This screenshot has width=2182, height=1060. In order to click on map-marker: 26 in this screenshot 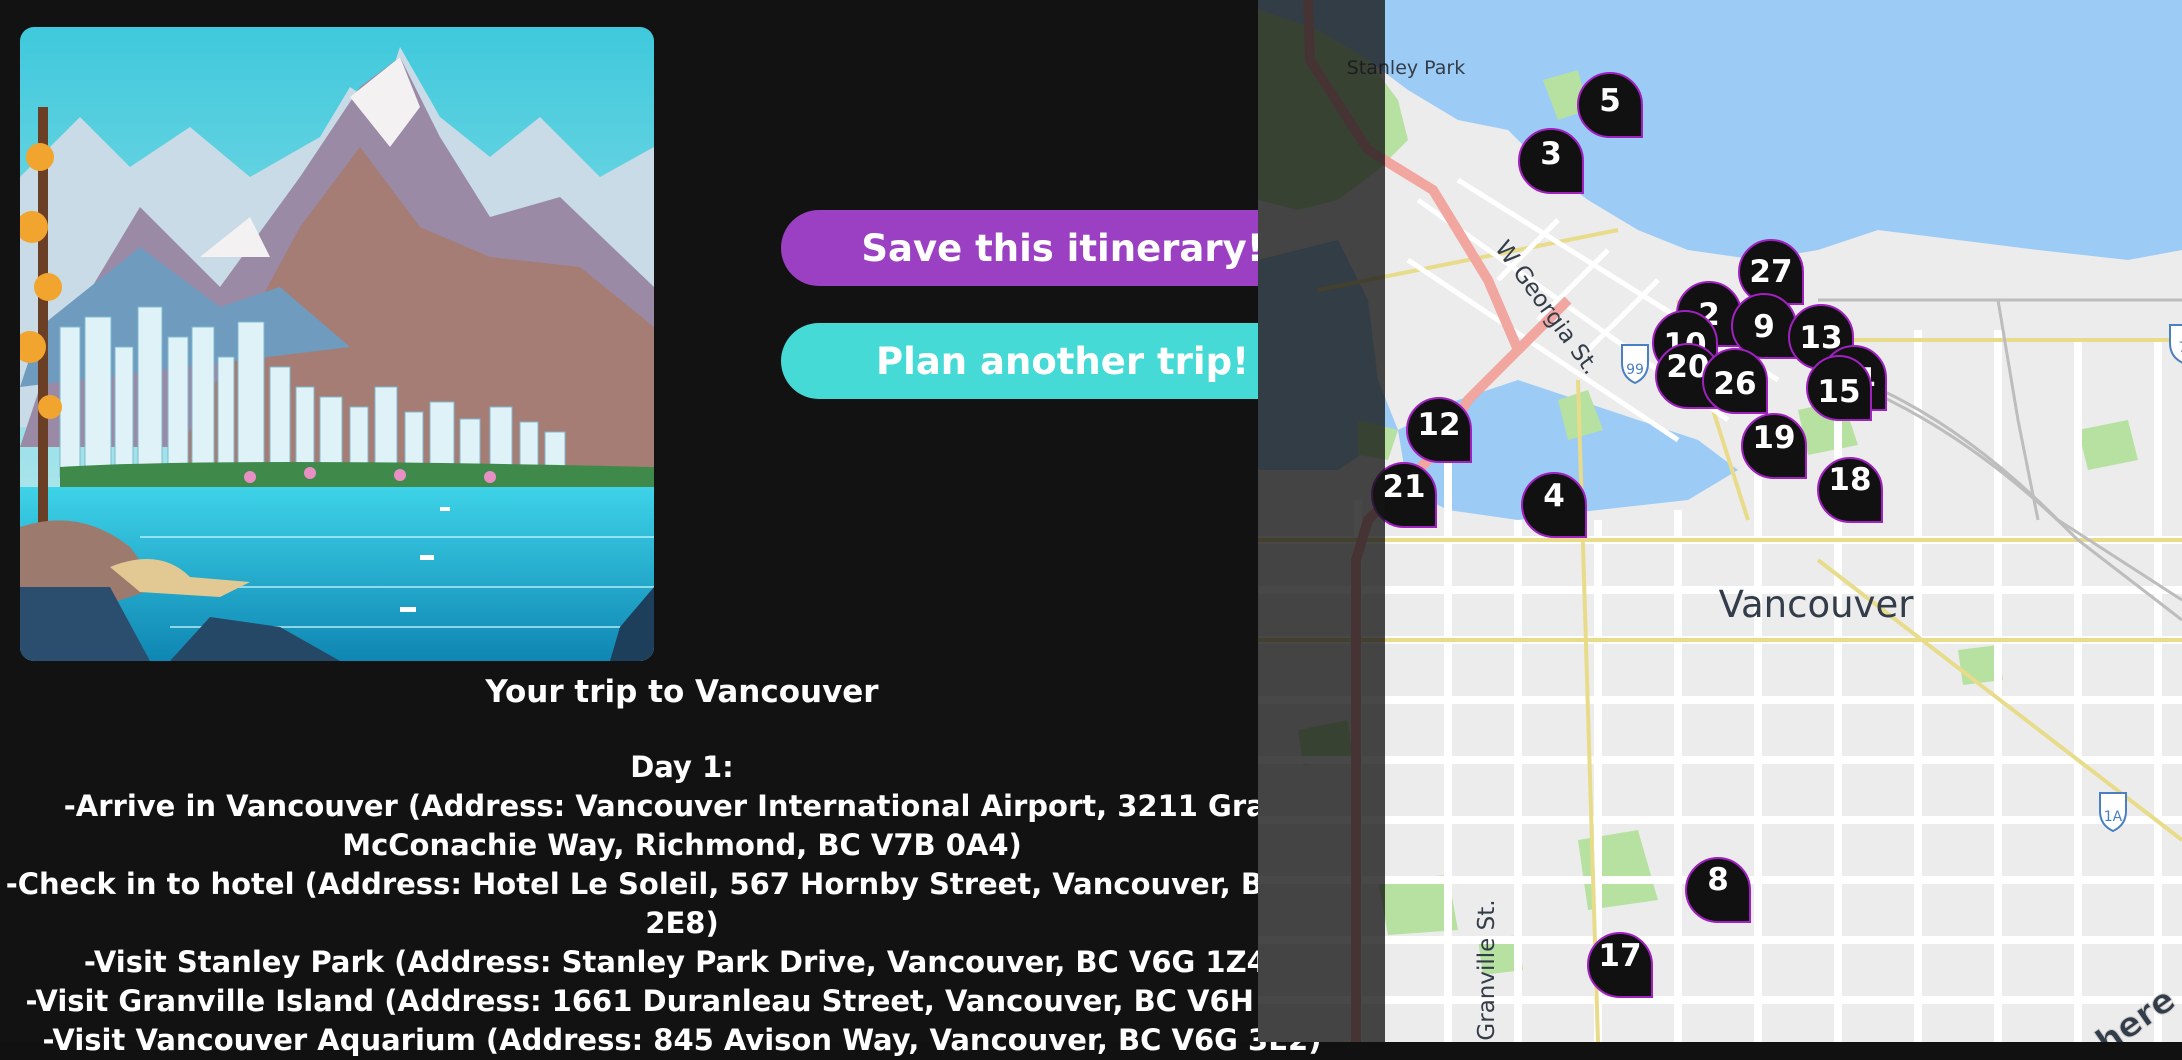, I will do `click(1735, 381)`.